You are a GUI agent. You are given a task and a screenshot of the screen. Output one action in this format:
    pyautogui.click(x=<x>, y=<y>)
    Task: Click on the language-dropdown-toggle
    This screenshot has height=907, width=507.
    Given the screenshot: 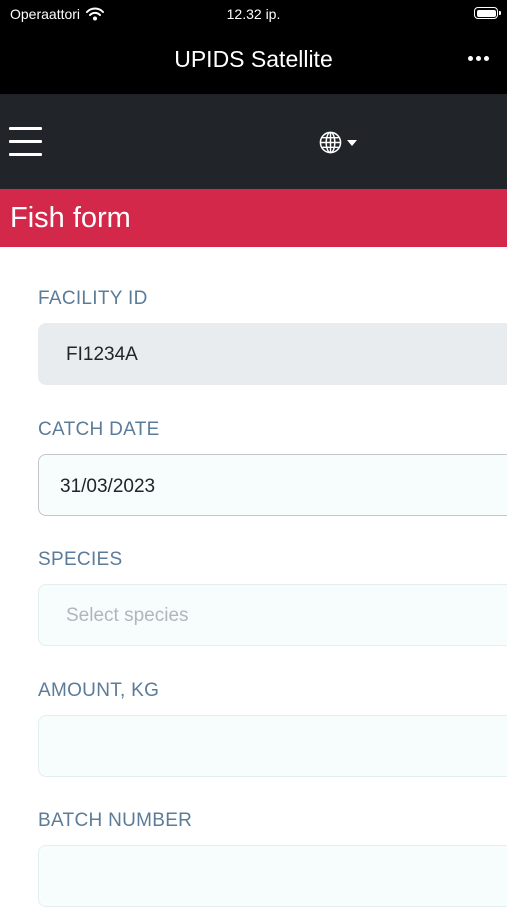 What is the action you would take?
    pyautogui.click(x=338, y=142)
    